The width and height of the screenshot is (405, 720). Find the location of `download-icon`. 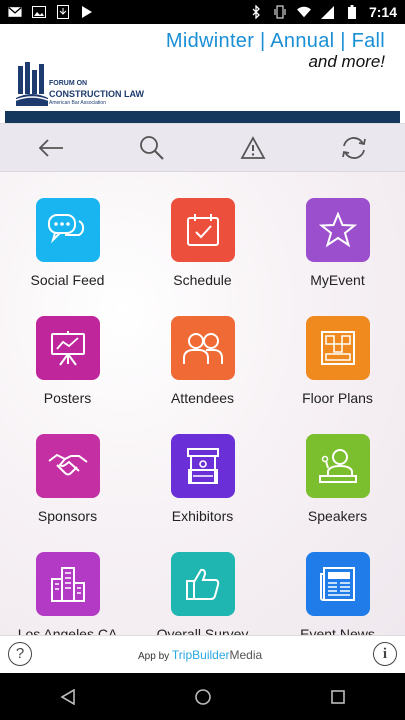

download-icon is located at coordinates (63, 12).